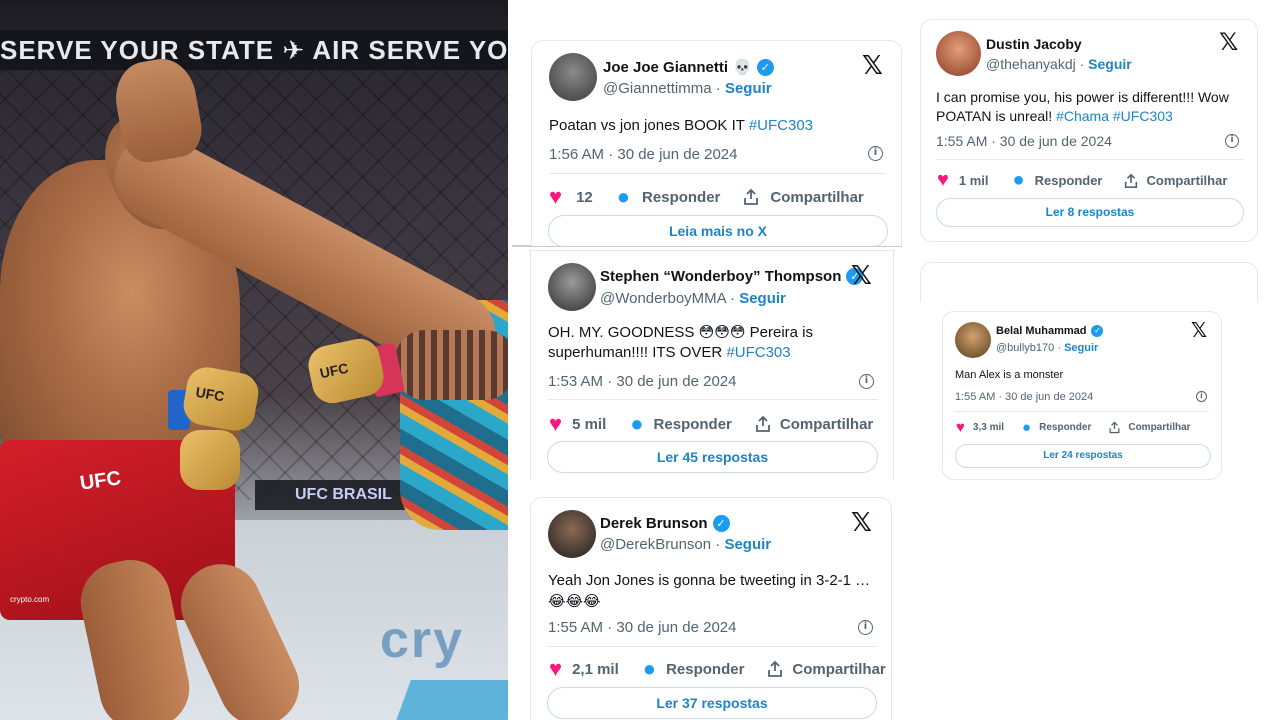 The image size is (1280, 720). Describe the element at coordinates (654, 523) in the screenshot. I see `author-name-text: Derek Brunson` at that location.